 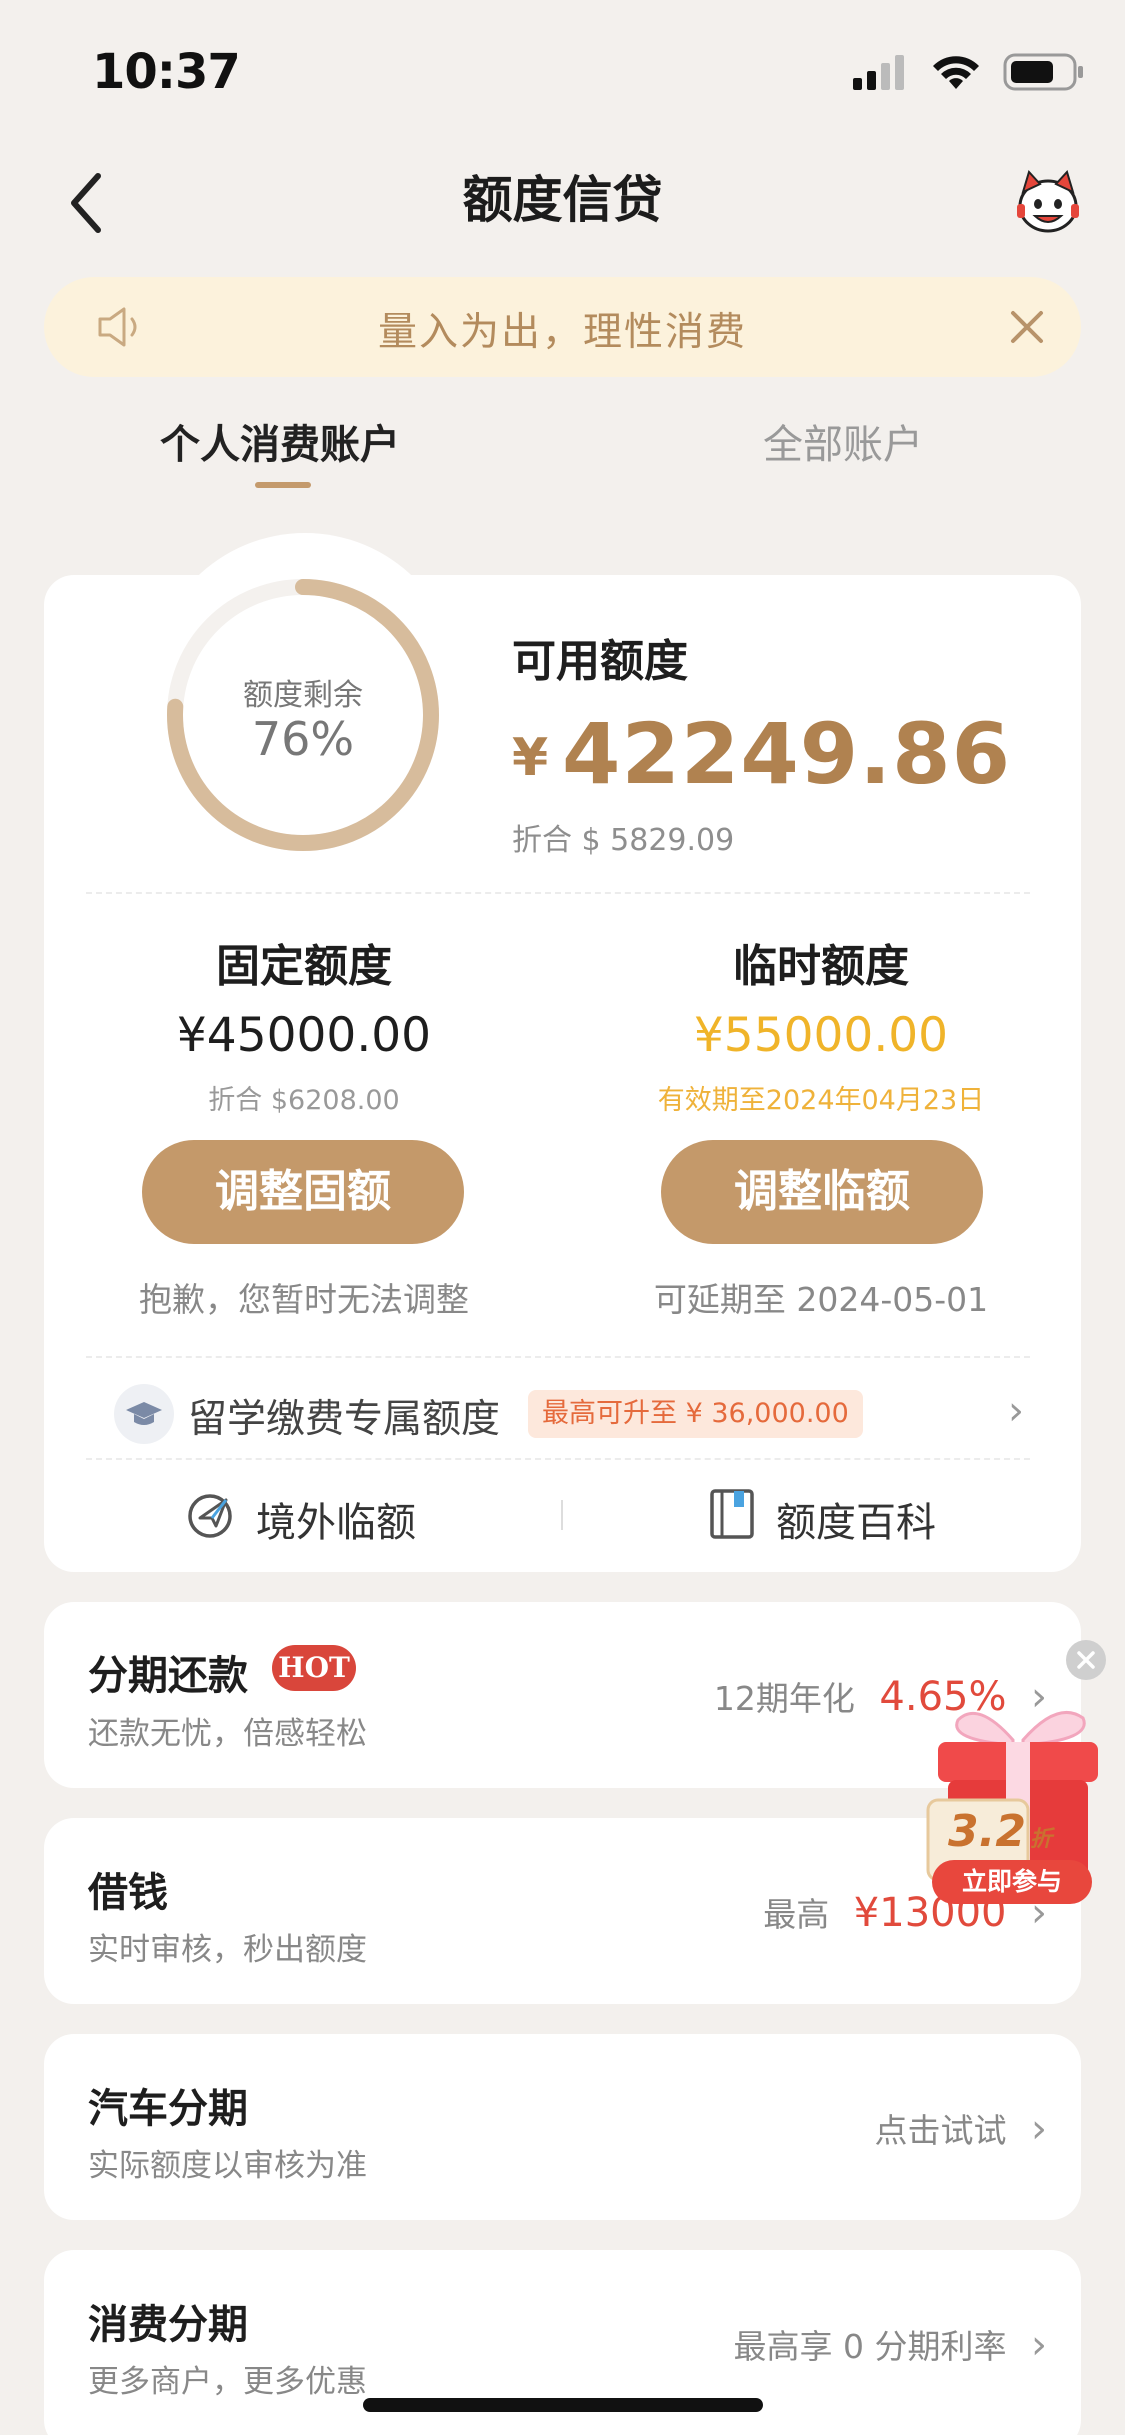 What do you see at coordinates (787, 754) in the screenshot?
I see `available-amount: 42249.86` at bounding box center [787, 754].